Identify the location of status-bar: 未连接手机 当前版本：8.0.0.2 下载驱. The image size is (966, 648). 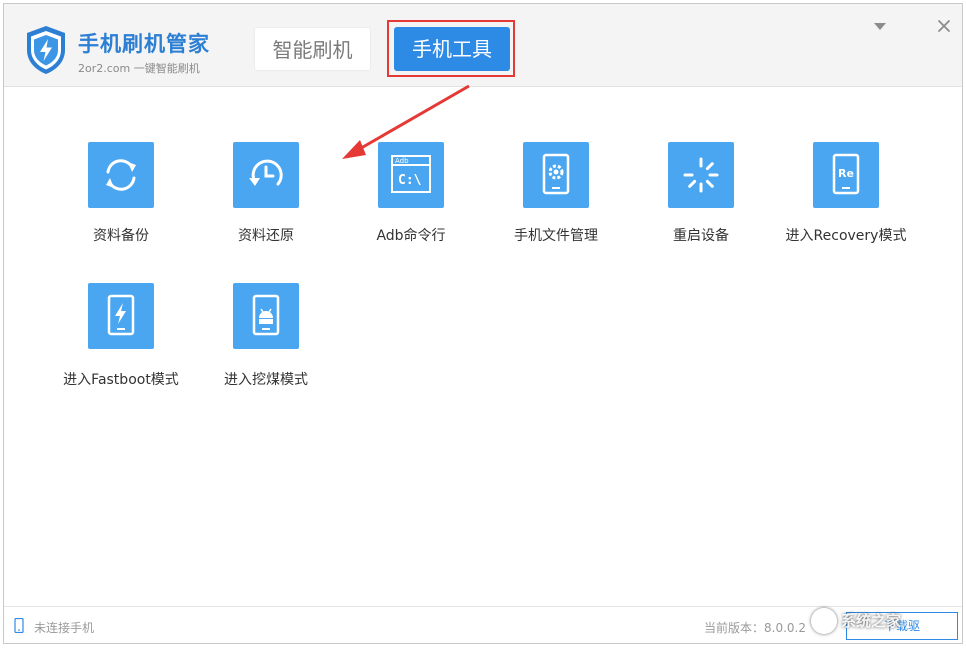
(483, 624).